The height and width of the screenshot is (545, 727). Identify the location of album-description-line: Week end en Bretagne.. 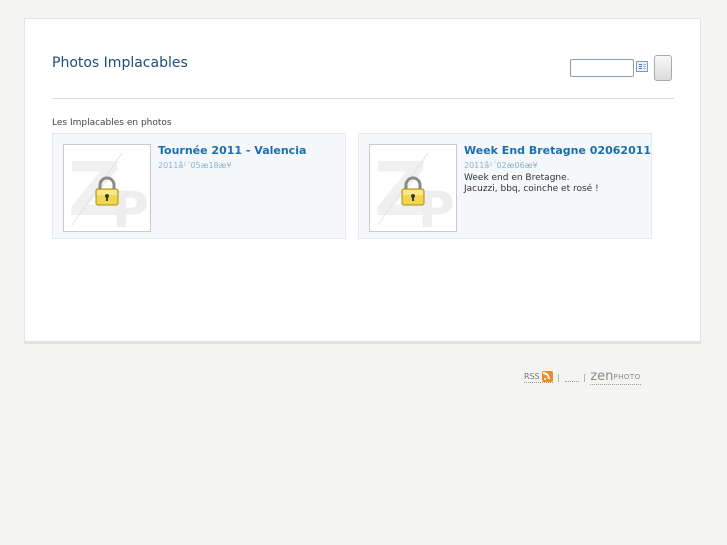
(517, 178).